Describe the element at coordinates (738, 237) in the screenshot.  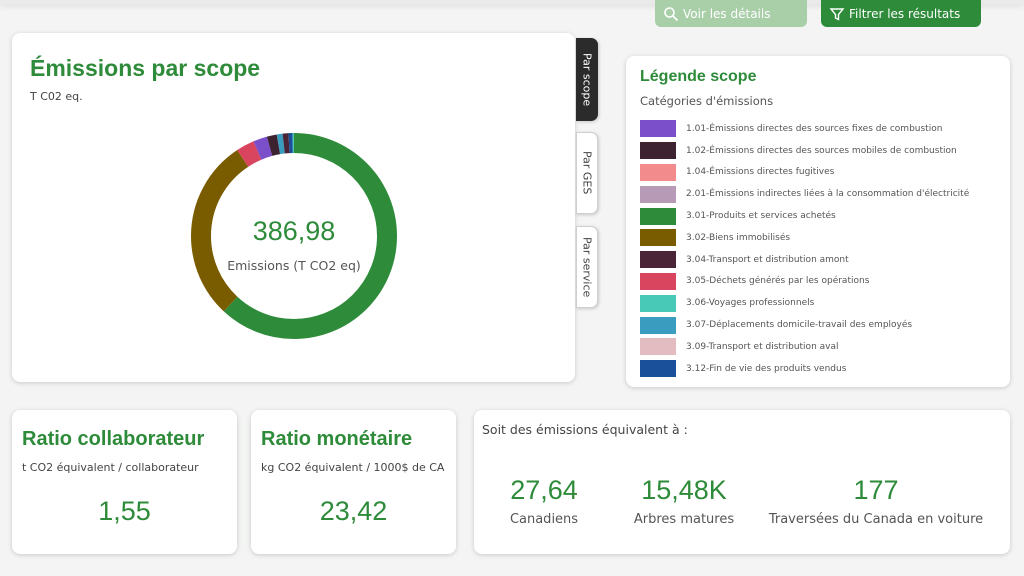
I see `legend-label: 3.02-Biens immobilisés` at that location.